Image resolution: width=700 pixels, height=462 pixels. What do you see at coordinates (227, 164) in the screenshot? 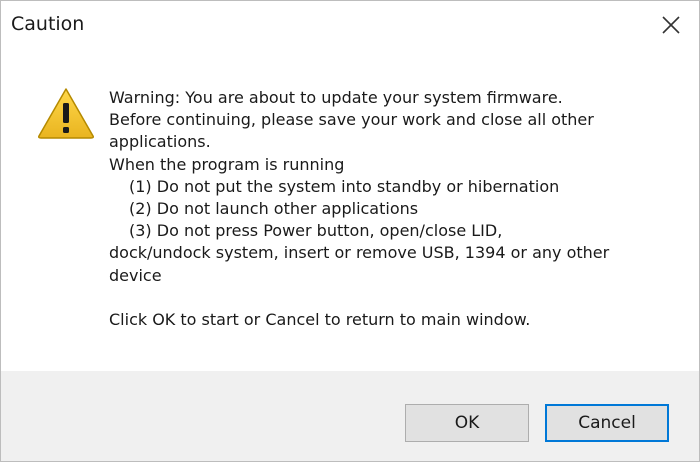
I see `message-line: When the program is running` at bounding box center [227, 164].